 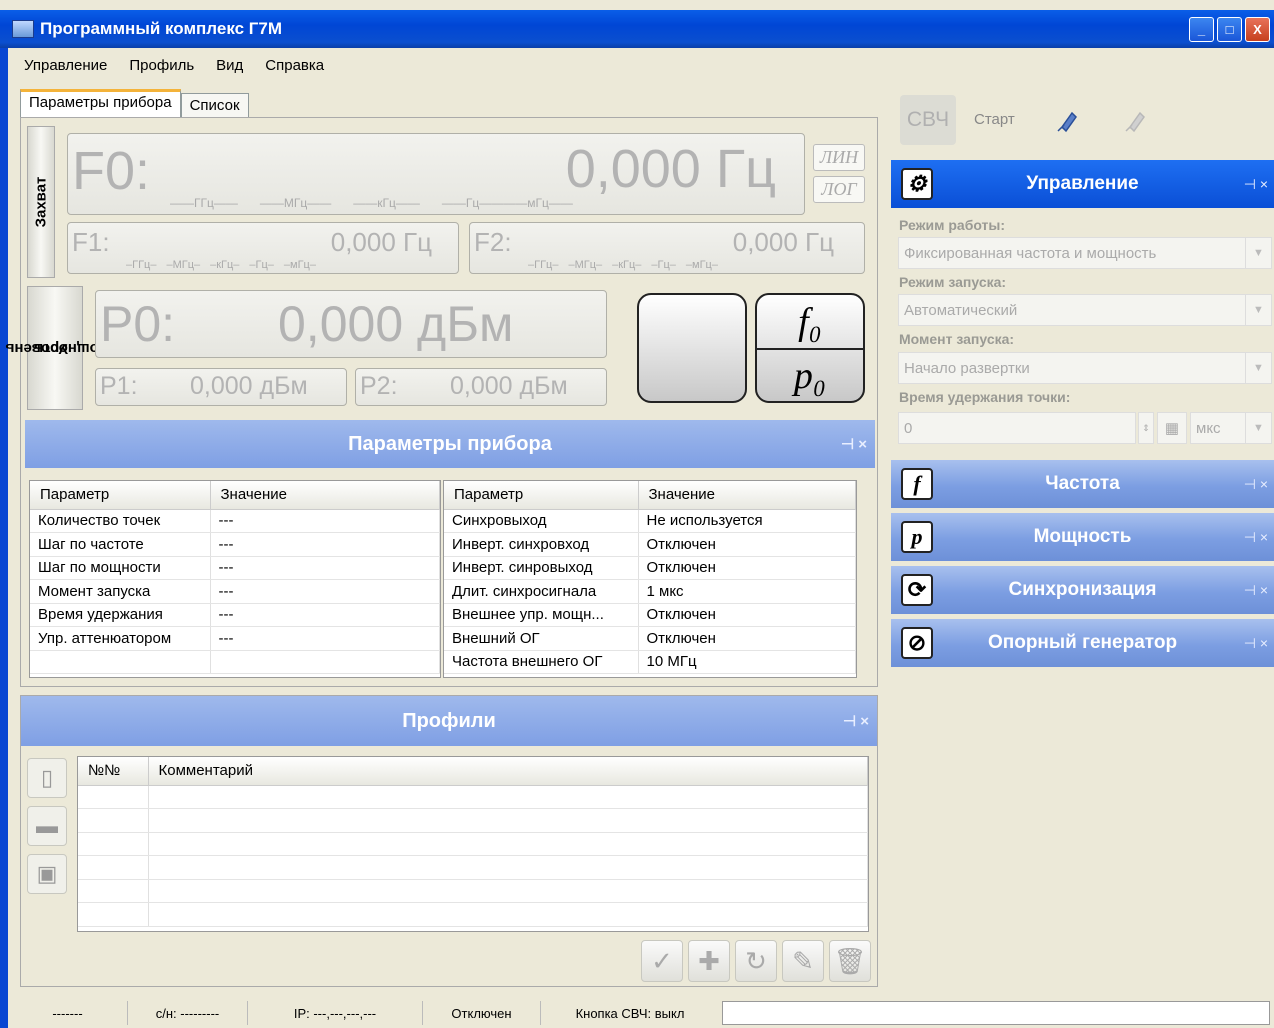 What do you see at coordinates (235, 615) in the screenshot?
I see `table-row: Время удержания ---` at bounding box center [235, 615].